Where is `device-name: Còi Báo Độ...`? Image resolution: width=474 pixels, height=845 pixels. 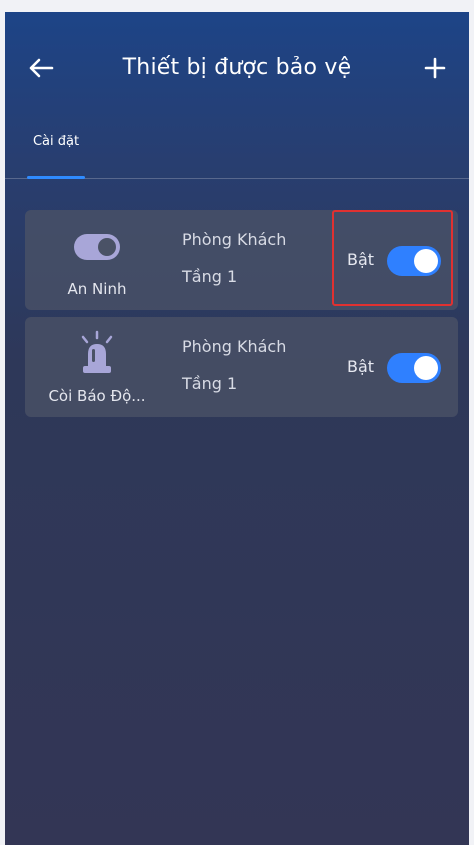
device-name: Còi Báo Độ... is located at coordinates (97, 396).